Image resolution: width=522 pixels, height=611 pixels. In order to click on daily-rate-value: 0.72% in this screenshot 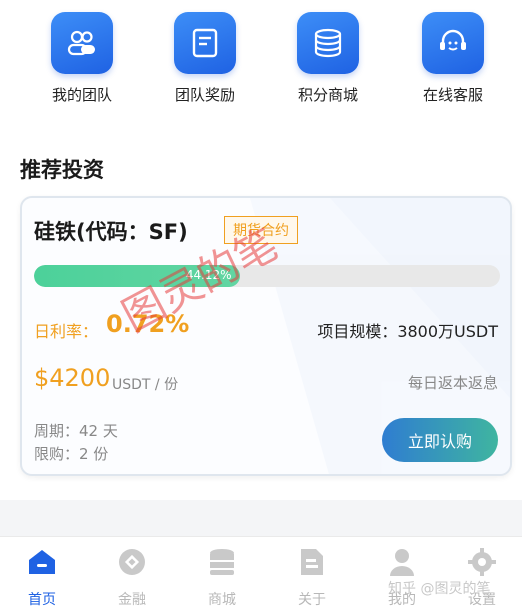, I will do `click(148, 324)`.